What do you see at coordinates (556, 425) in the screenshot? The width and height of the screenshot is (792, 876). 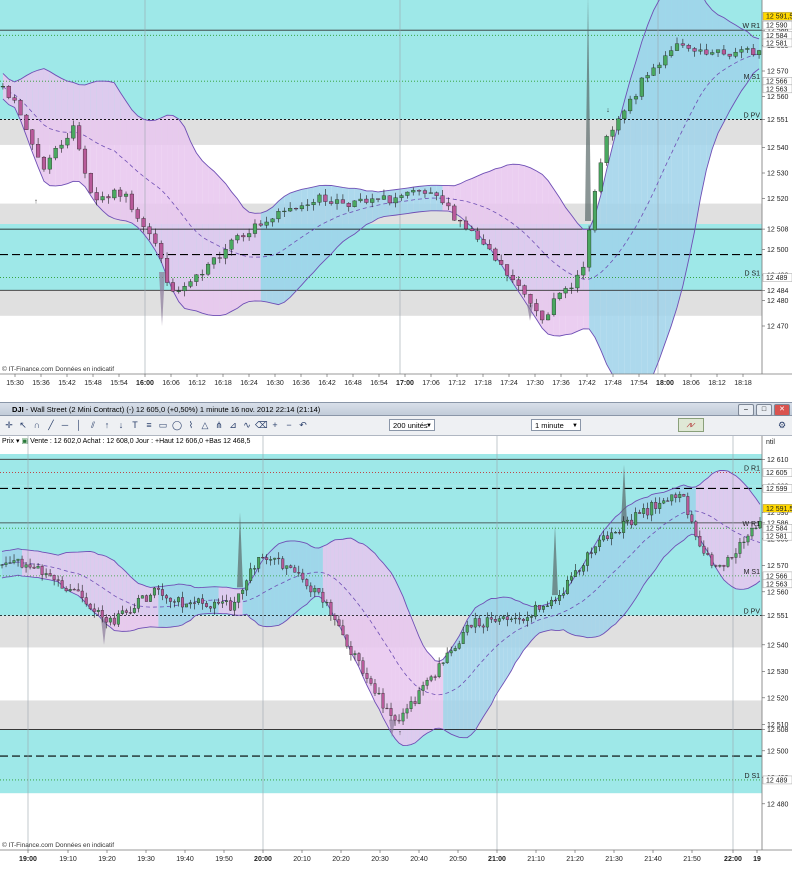 I see `interval-select: 1 minute ▼` at bounding box center [556, 425].